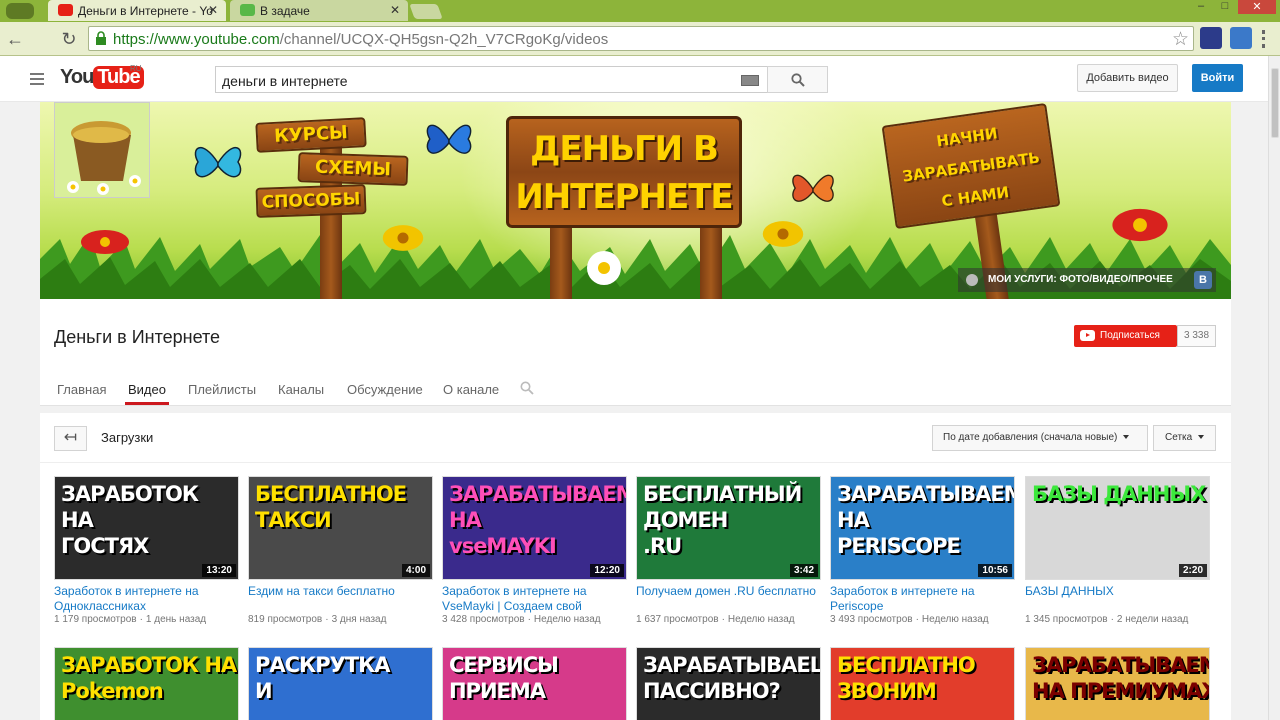  Describe the element at coordinates (102, 78) in the screenshot. I see `youtube-logo: You Tube RU` at that location.